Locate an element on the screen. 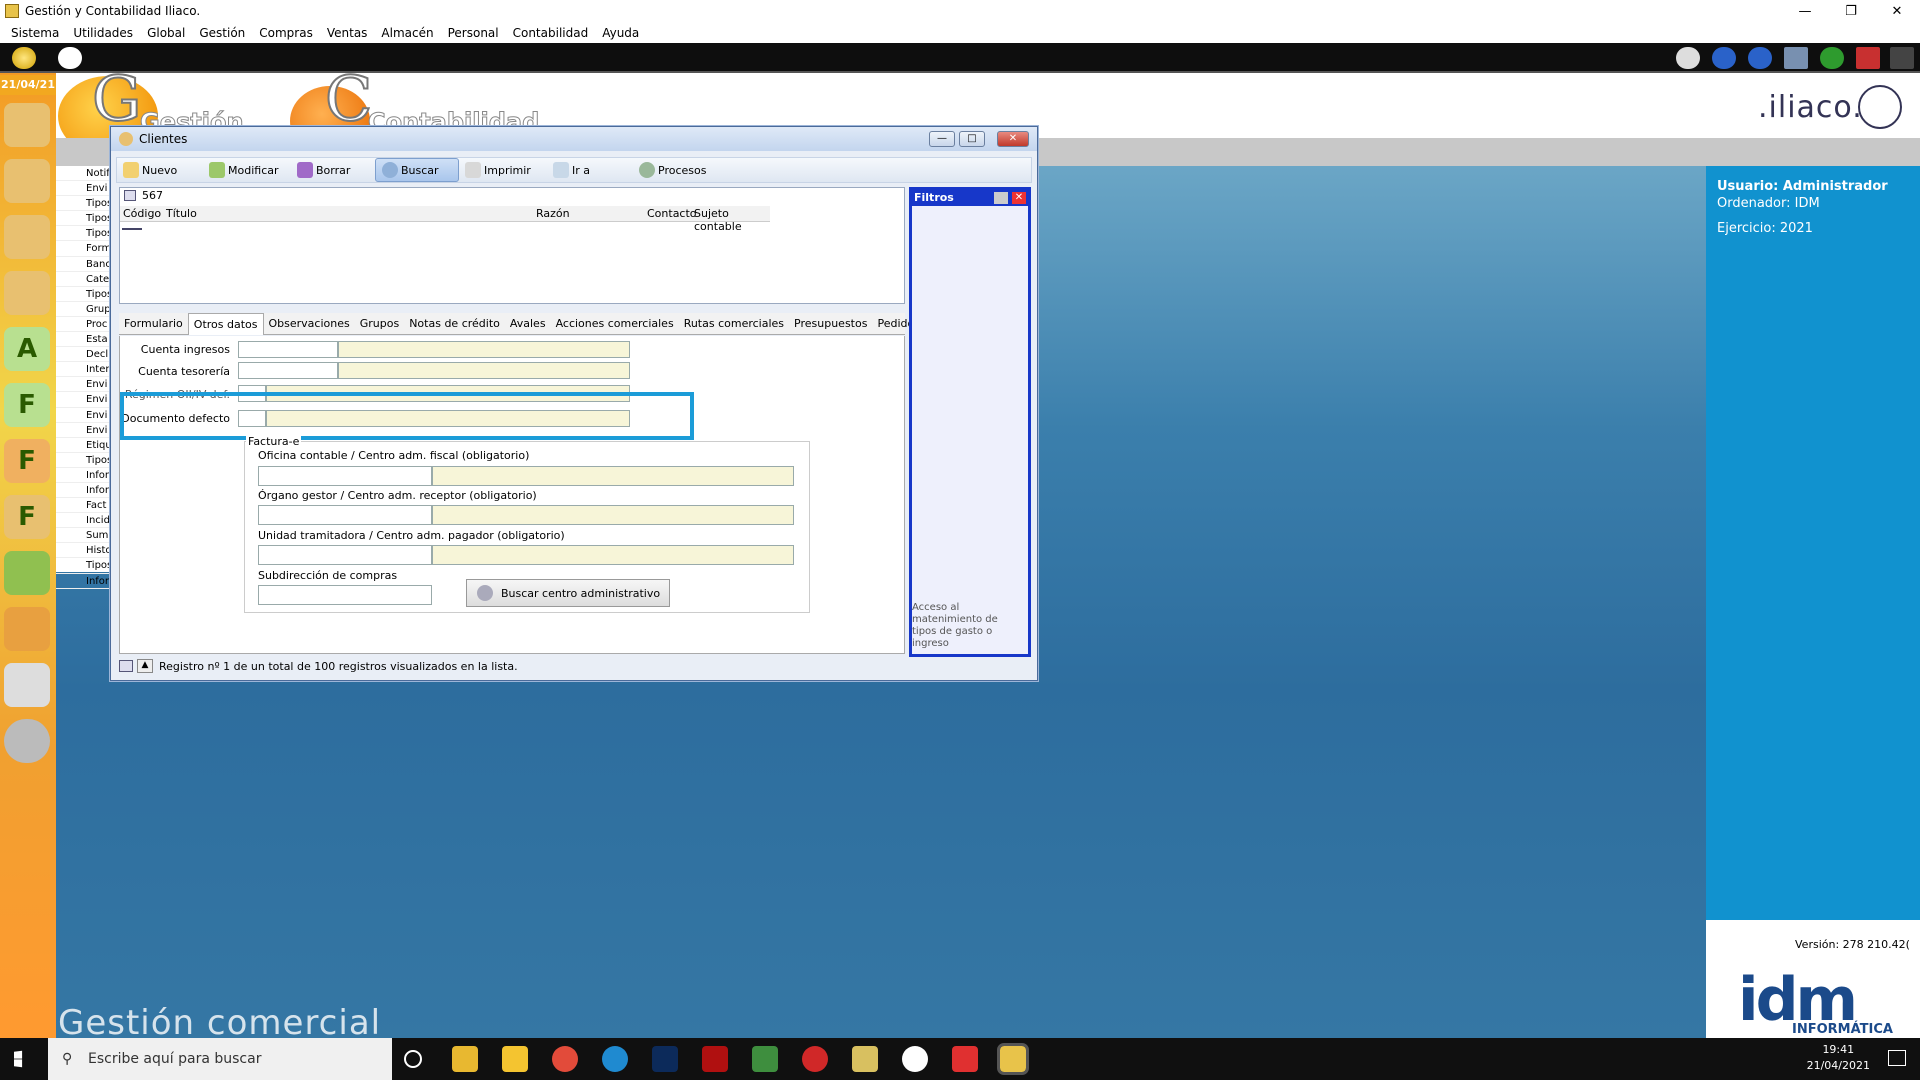 The image size is (1920, 1080). invoice-compra-icon: F is located at coordinates (27, 517).